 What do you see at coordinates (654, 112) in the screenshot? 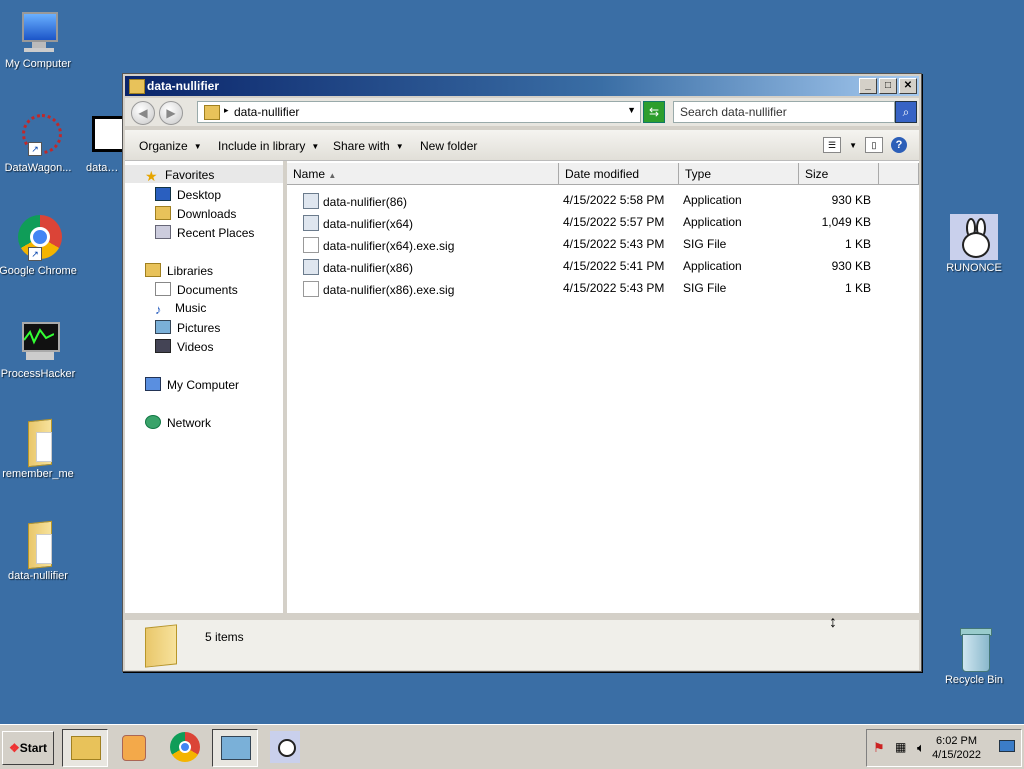
I see `refresh-button: ⇆` at bounding box center [654, 112].